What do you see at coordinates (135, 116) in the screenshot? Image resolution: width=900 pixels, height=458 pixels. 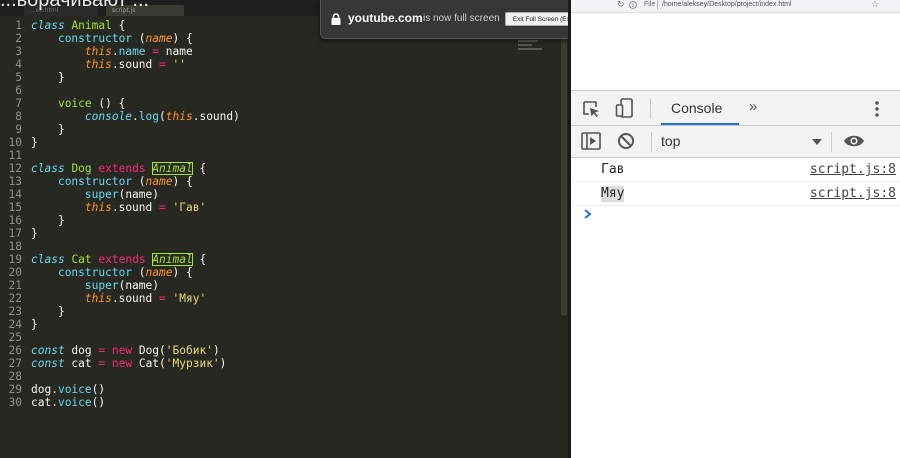 I see `code-token: .` at bounding box center [135, 116].